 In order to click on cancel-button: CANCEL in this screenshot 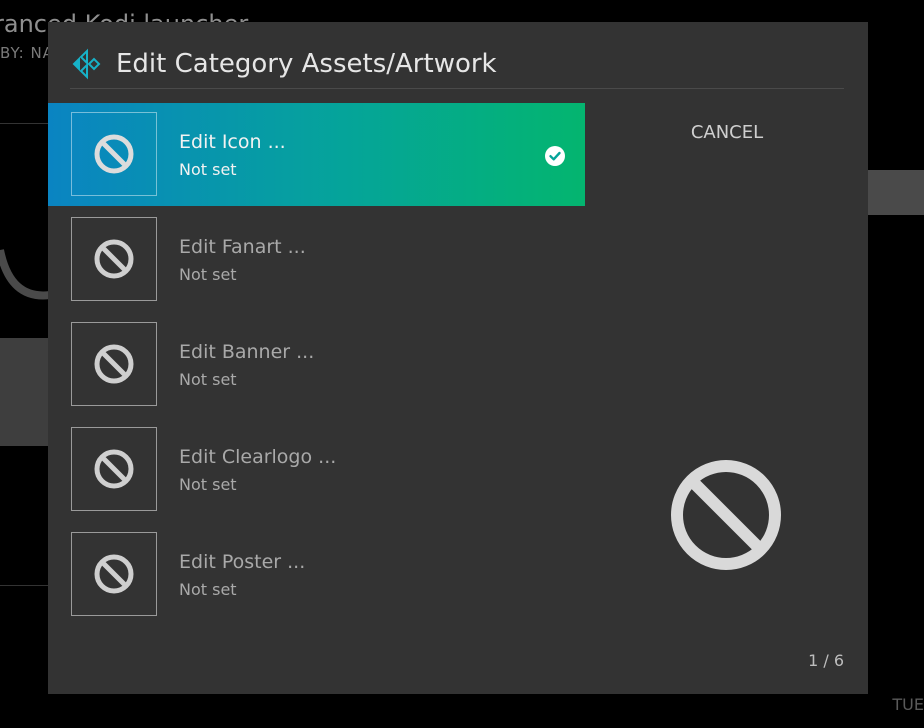, I will do `click(727, 133)`.